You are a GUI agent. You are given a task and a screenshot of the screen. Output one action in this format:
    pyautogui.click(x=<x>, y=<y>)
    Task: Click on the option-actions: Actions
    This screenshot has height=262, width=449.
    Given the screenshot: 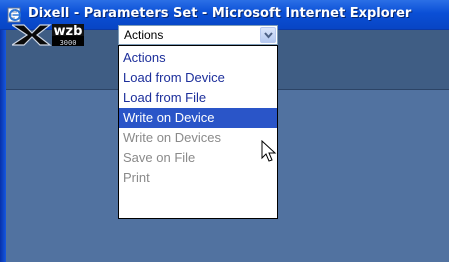 What is the action you would take?
    pyautogui.click(x=198, y=58)
    